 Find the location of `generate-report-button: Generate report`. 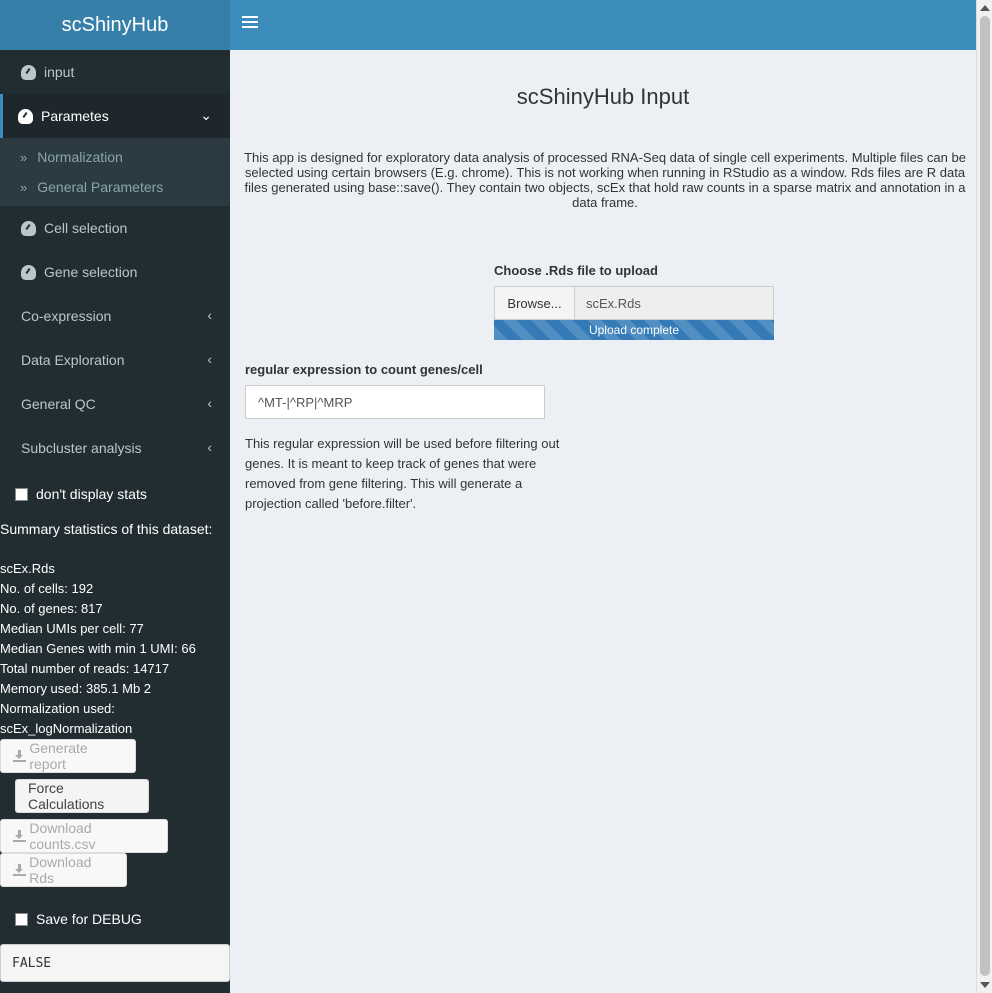

generate-report-button: Generate report is located at coordinates (68, 756).